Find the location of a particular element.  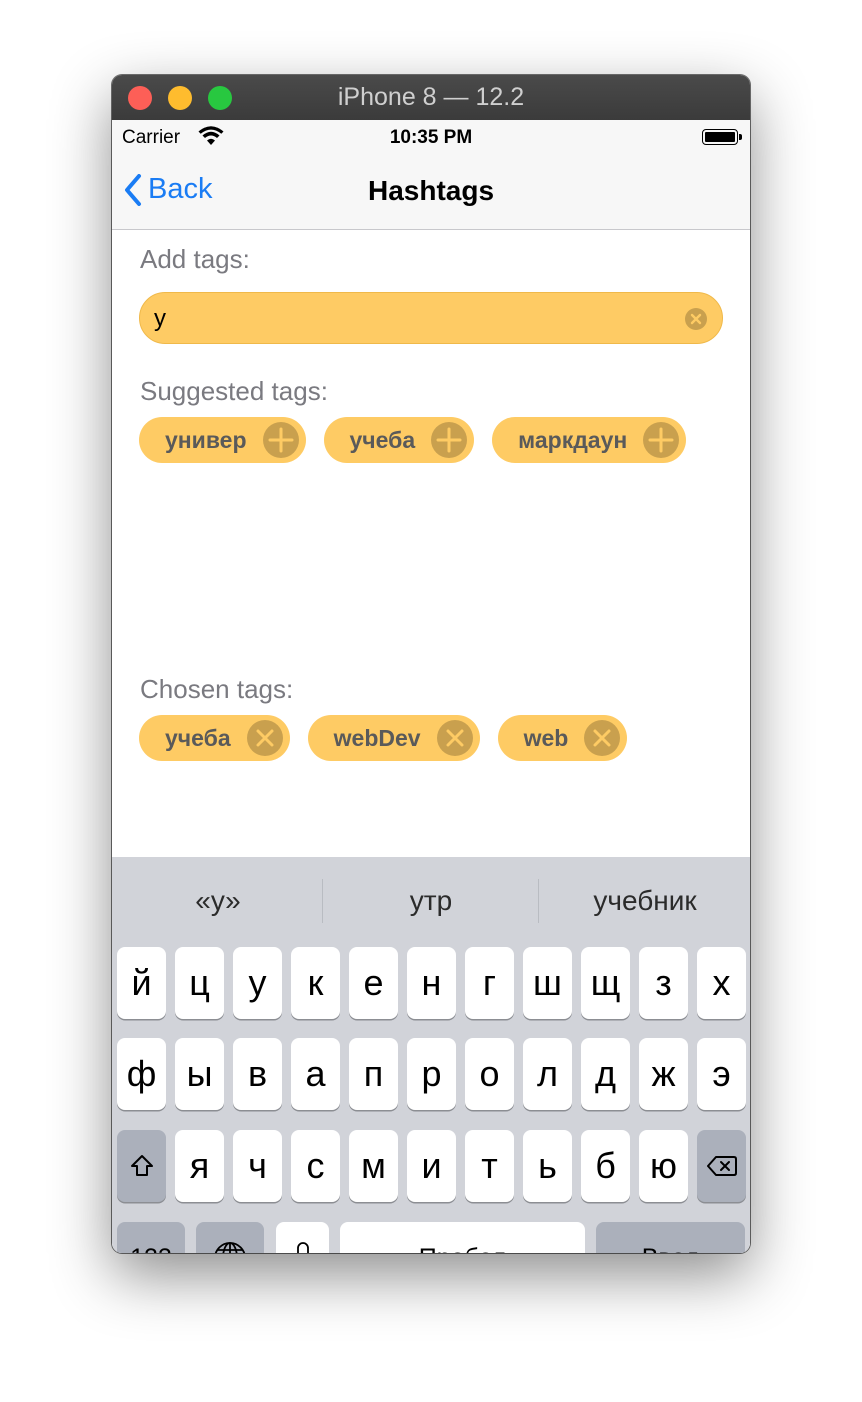

page-title: Hashtags is located at coordinates (431, 190).